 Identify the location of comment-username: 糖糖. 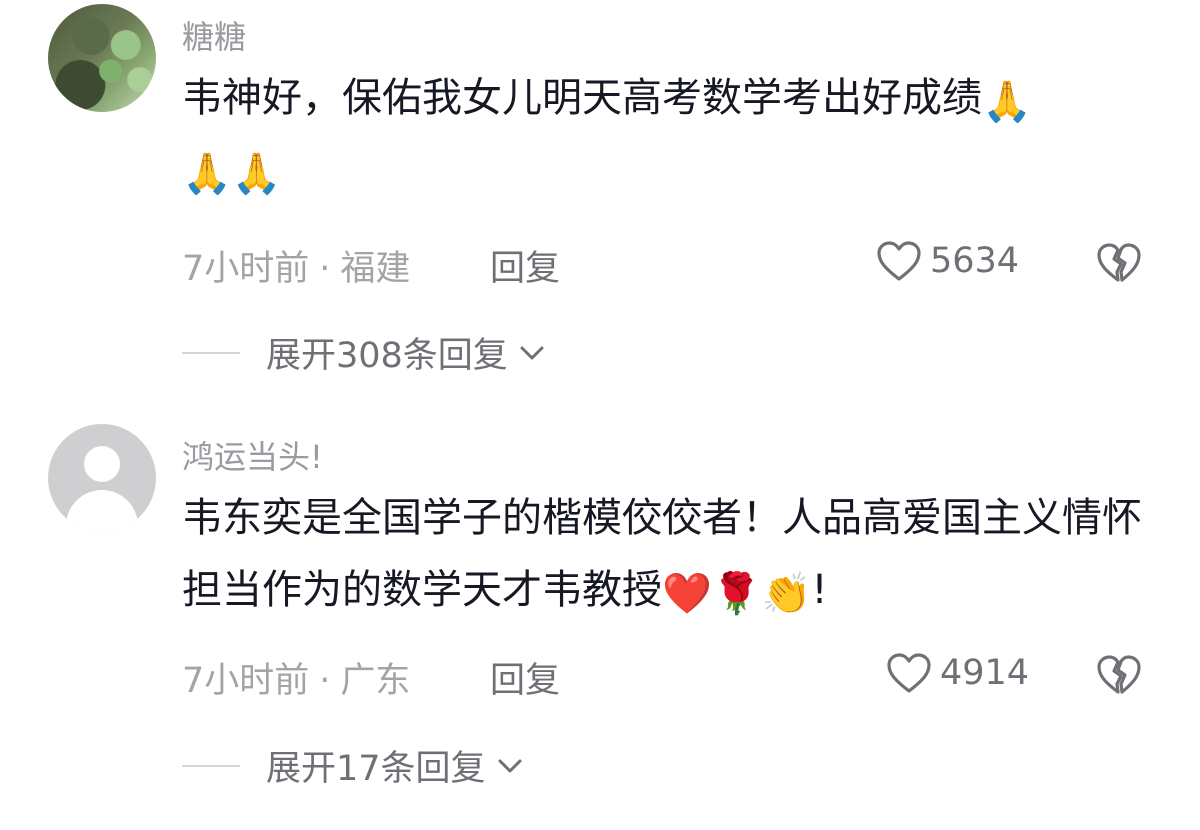
(214, 35).